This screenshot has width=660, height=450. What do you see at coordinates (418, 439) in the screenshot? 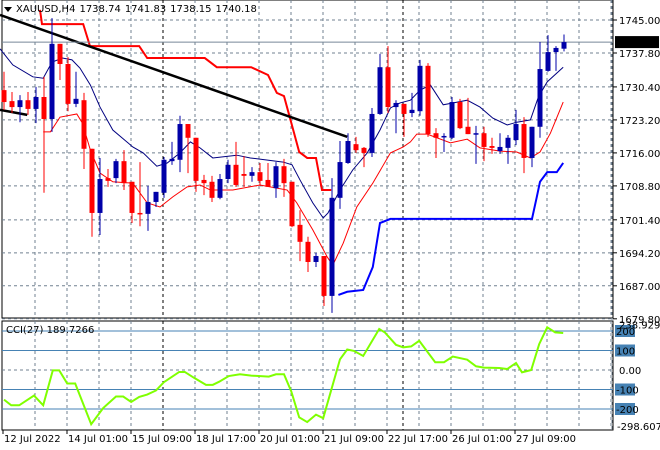
I see `time-tick-label: 22 Jul 17:00` at bounding box center [418, 439].